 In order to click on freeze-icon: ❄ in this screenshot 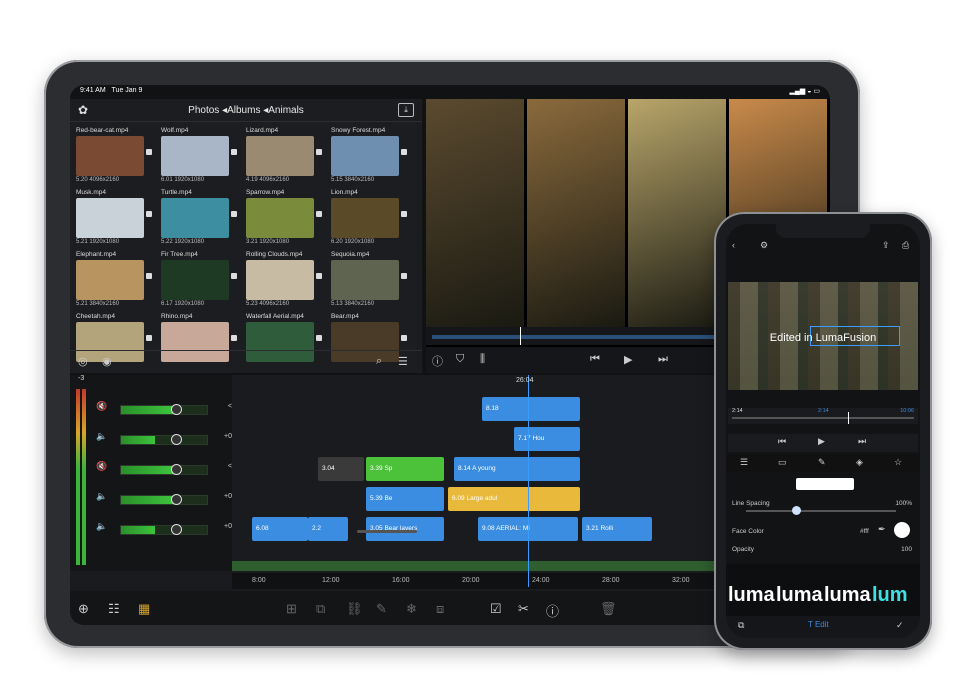, I will do `click(411, 609)`.